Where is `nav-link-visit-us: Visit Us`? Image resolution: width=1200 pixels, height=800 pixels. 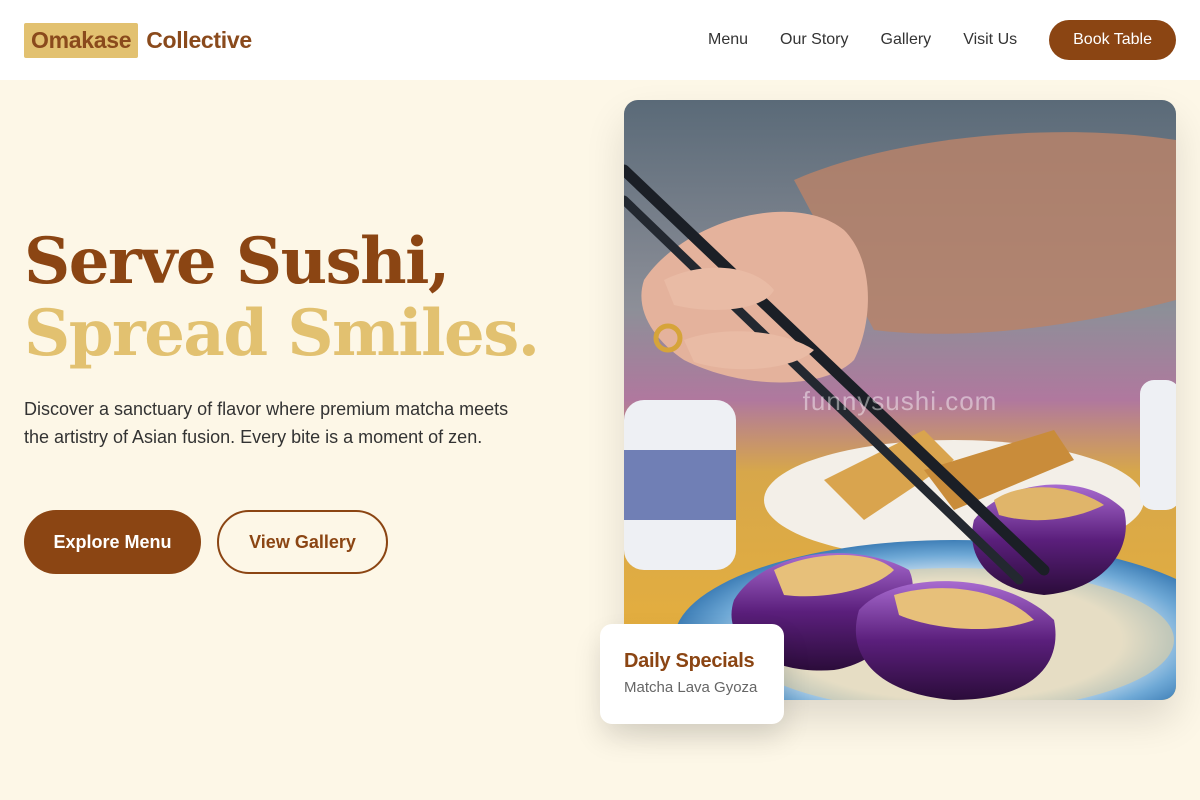
nav-link-visit-us: Visit Us is located at coordinates (990, 40).